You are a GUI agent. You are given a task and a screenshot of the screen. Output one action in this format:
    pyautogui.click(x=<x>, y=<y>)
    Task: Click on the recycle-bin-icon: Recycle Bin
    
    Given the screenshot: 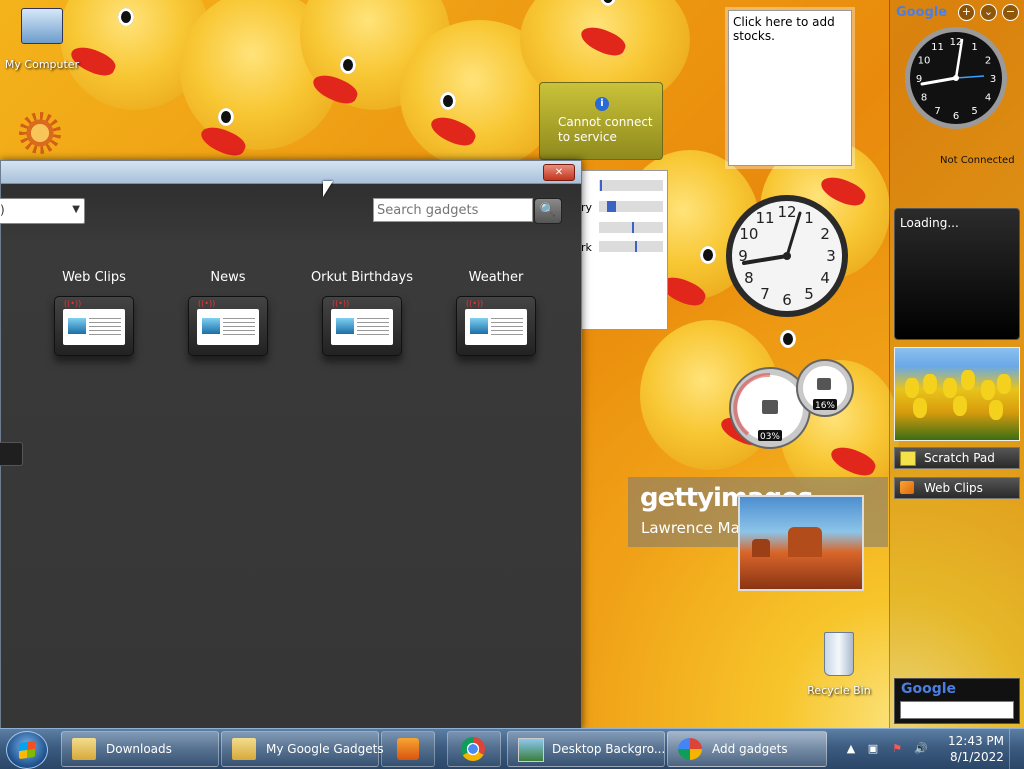 What is the action you would take?
    pyautogui.click(x=839, y=664)
    